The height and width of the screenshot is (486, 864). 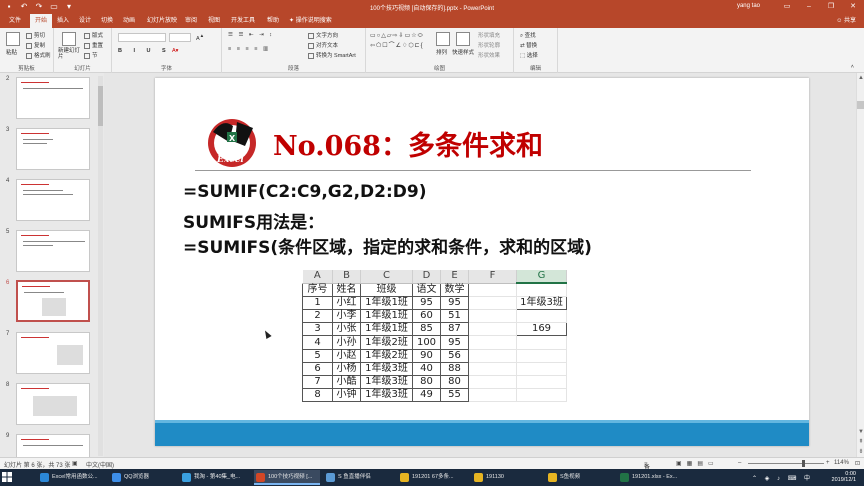 What do you see at coordinates (35, 35) in the screenshot?
I see `cut-button: 剪切` at bounding box center [35, 35].